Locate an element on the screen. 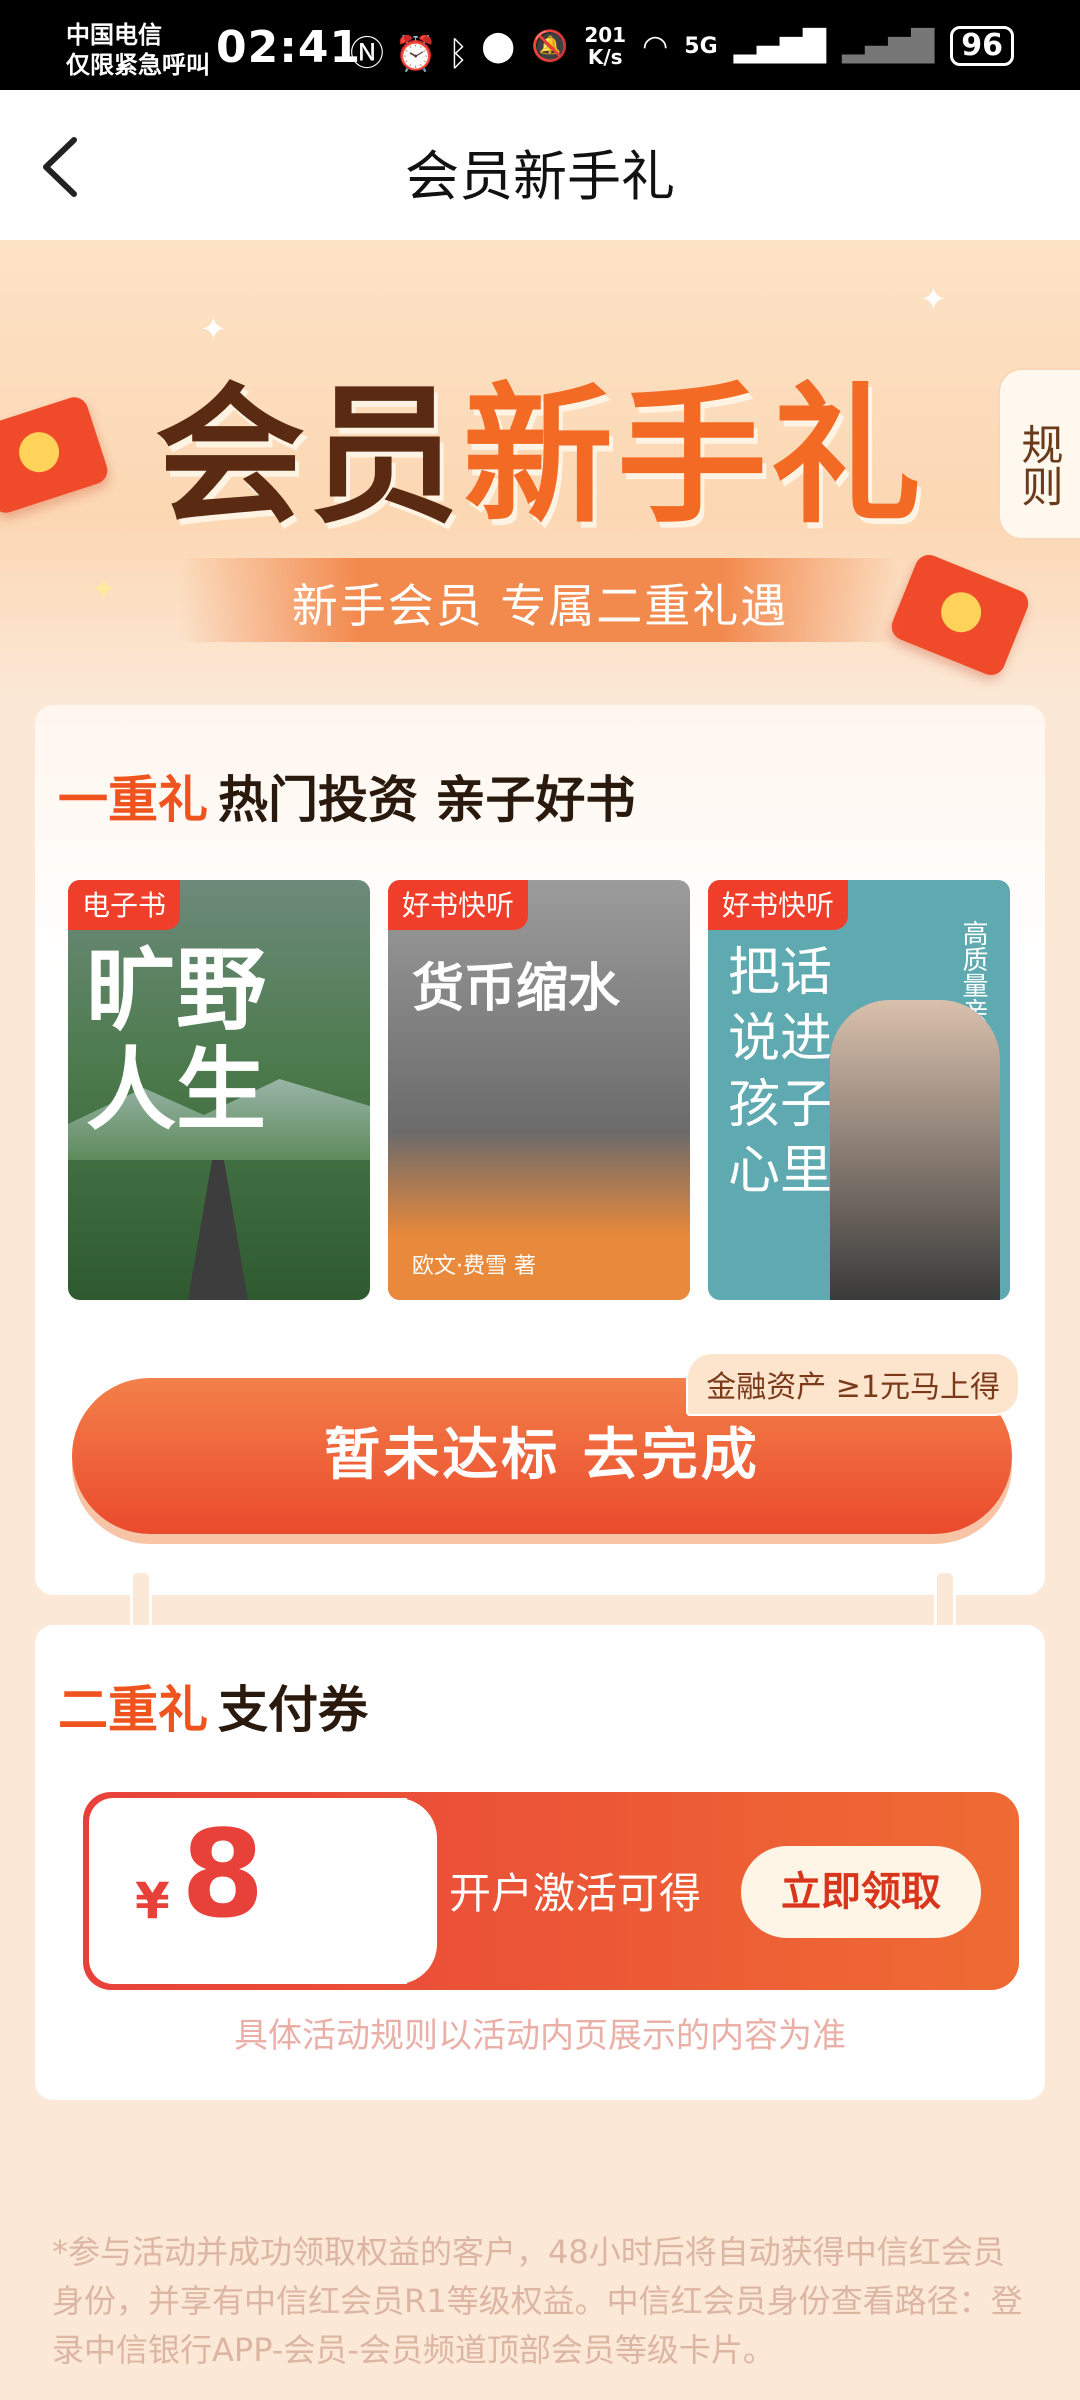  network-speed: 201 K/s is located at coordinates (605, 46).